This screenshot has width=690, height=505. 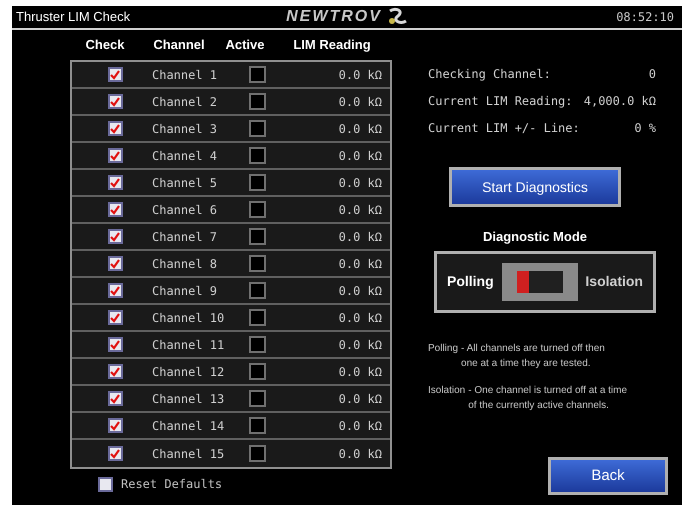 I want to click on channel-name: Channel 5, so click(x=185, y=183).